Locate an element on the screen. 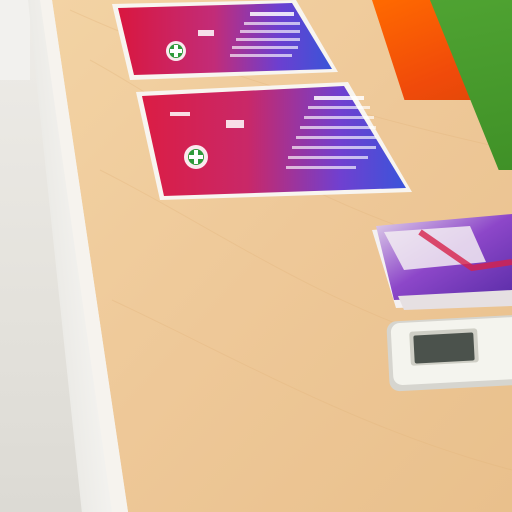 The image size is (512, 512). brochure is located at coordinates (442, 262).